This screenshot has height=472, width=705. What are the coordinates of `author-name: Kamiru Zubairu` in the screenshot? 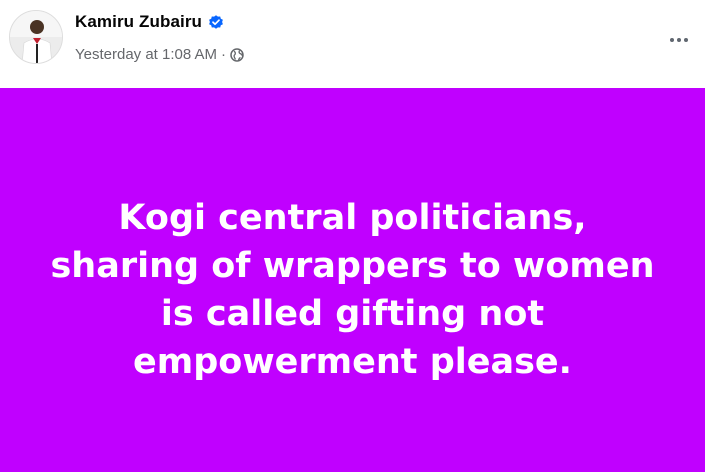 It's located at (138, 22).